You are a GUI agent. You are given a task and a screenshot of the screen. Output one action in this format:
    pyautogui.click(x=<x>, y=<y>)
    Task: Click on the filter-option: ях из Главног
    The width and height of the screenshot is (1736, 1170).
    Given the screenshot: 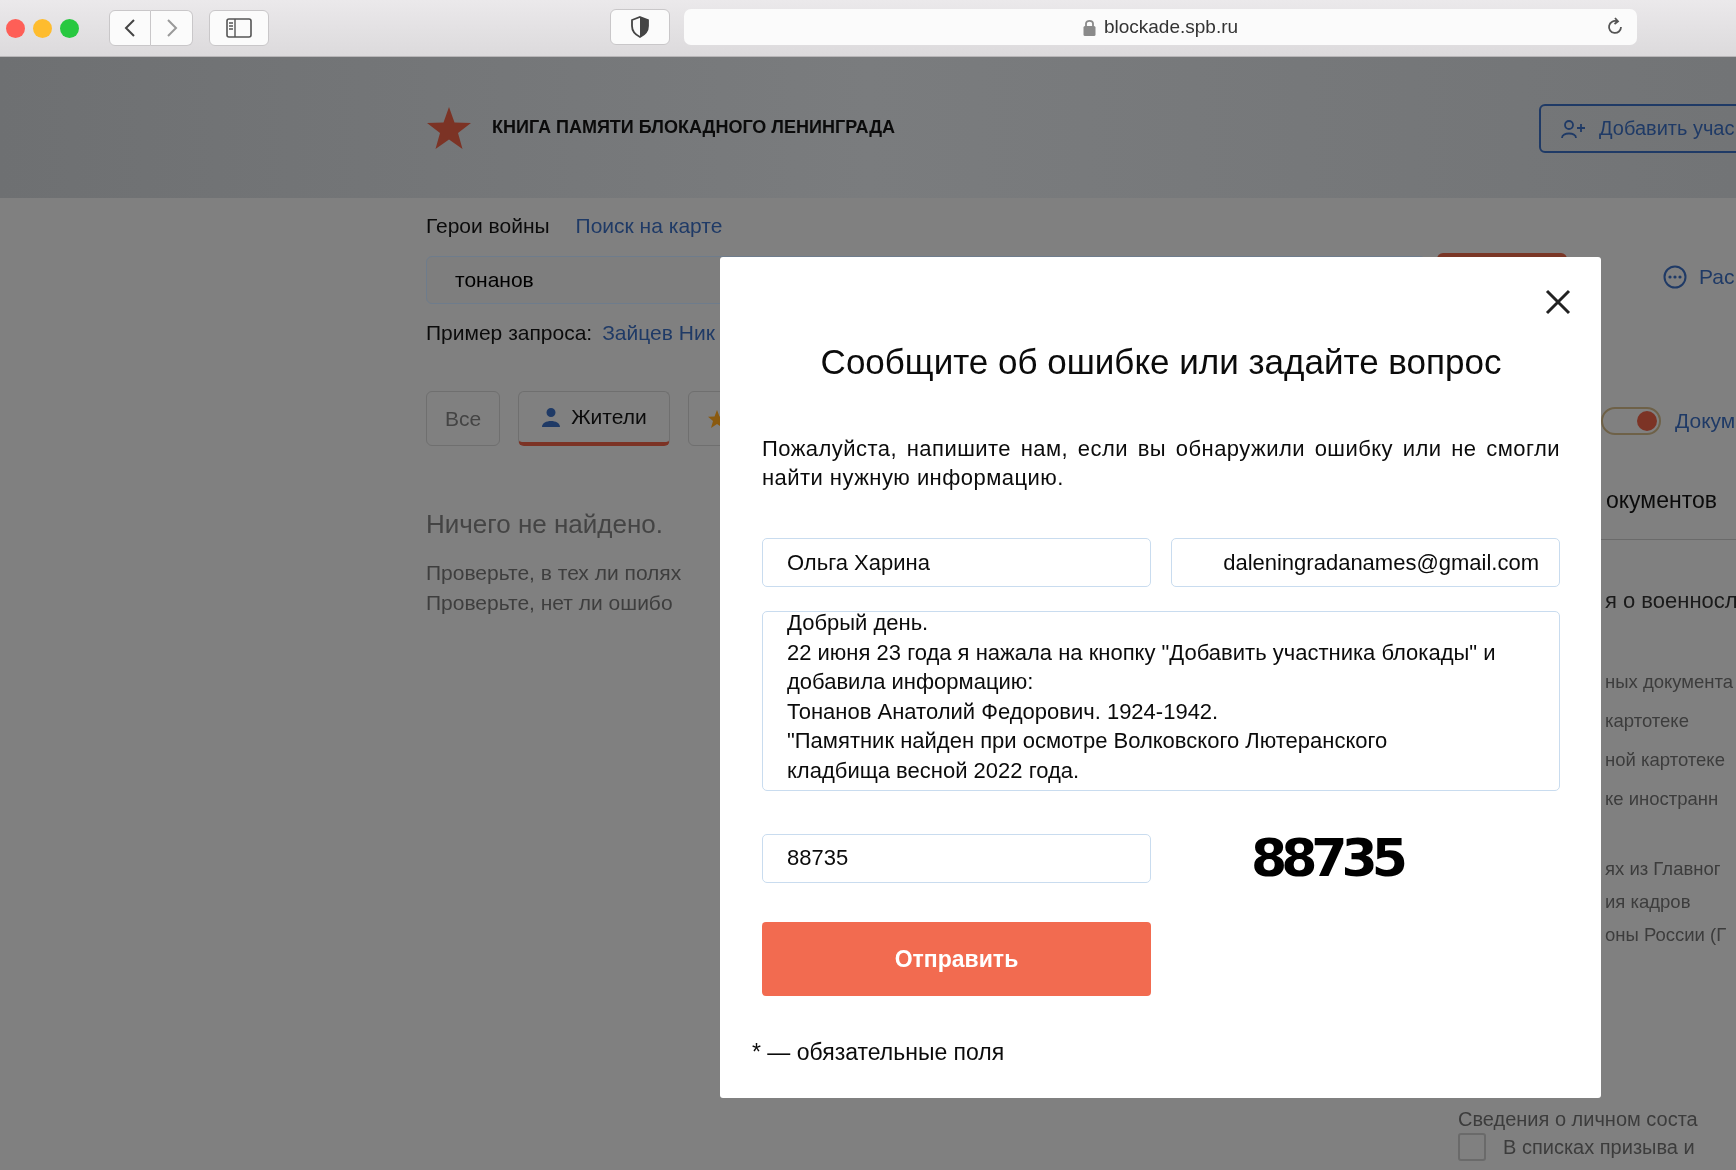 What is the action you would take?
    pyautogui.click(x=1663, y=868)
    